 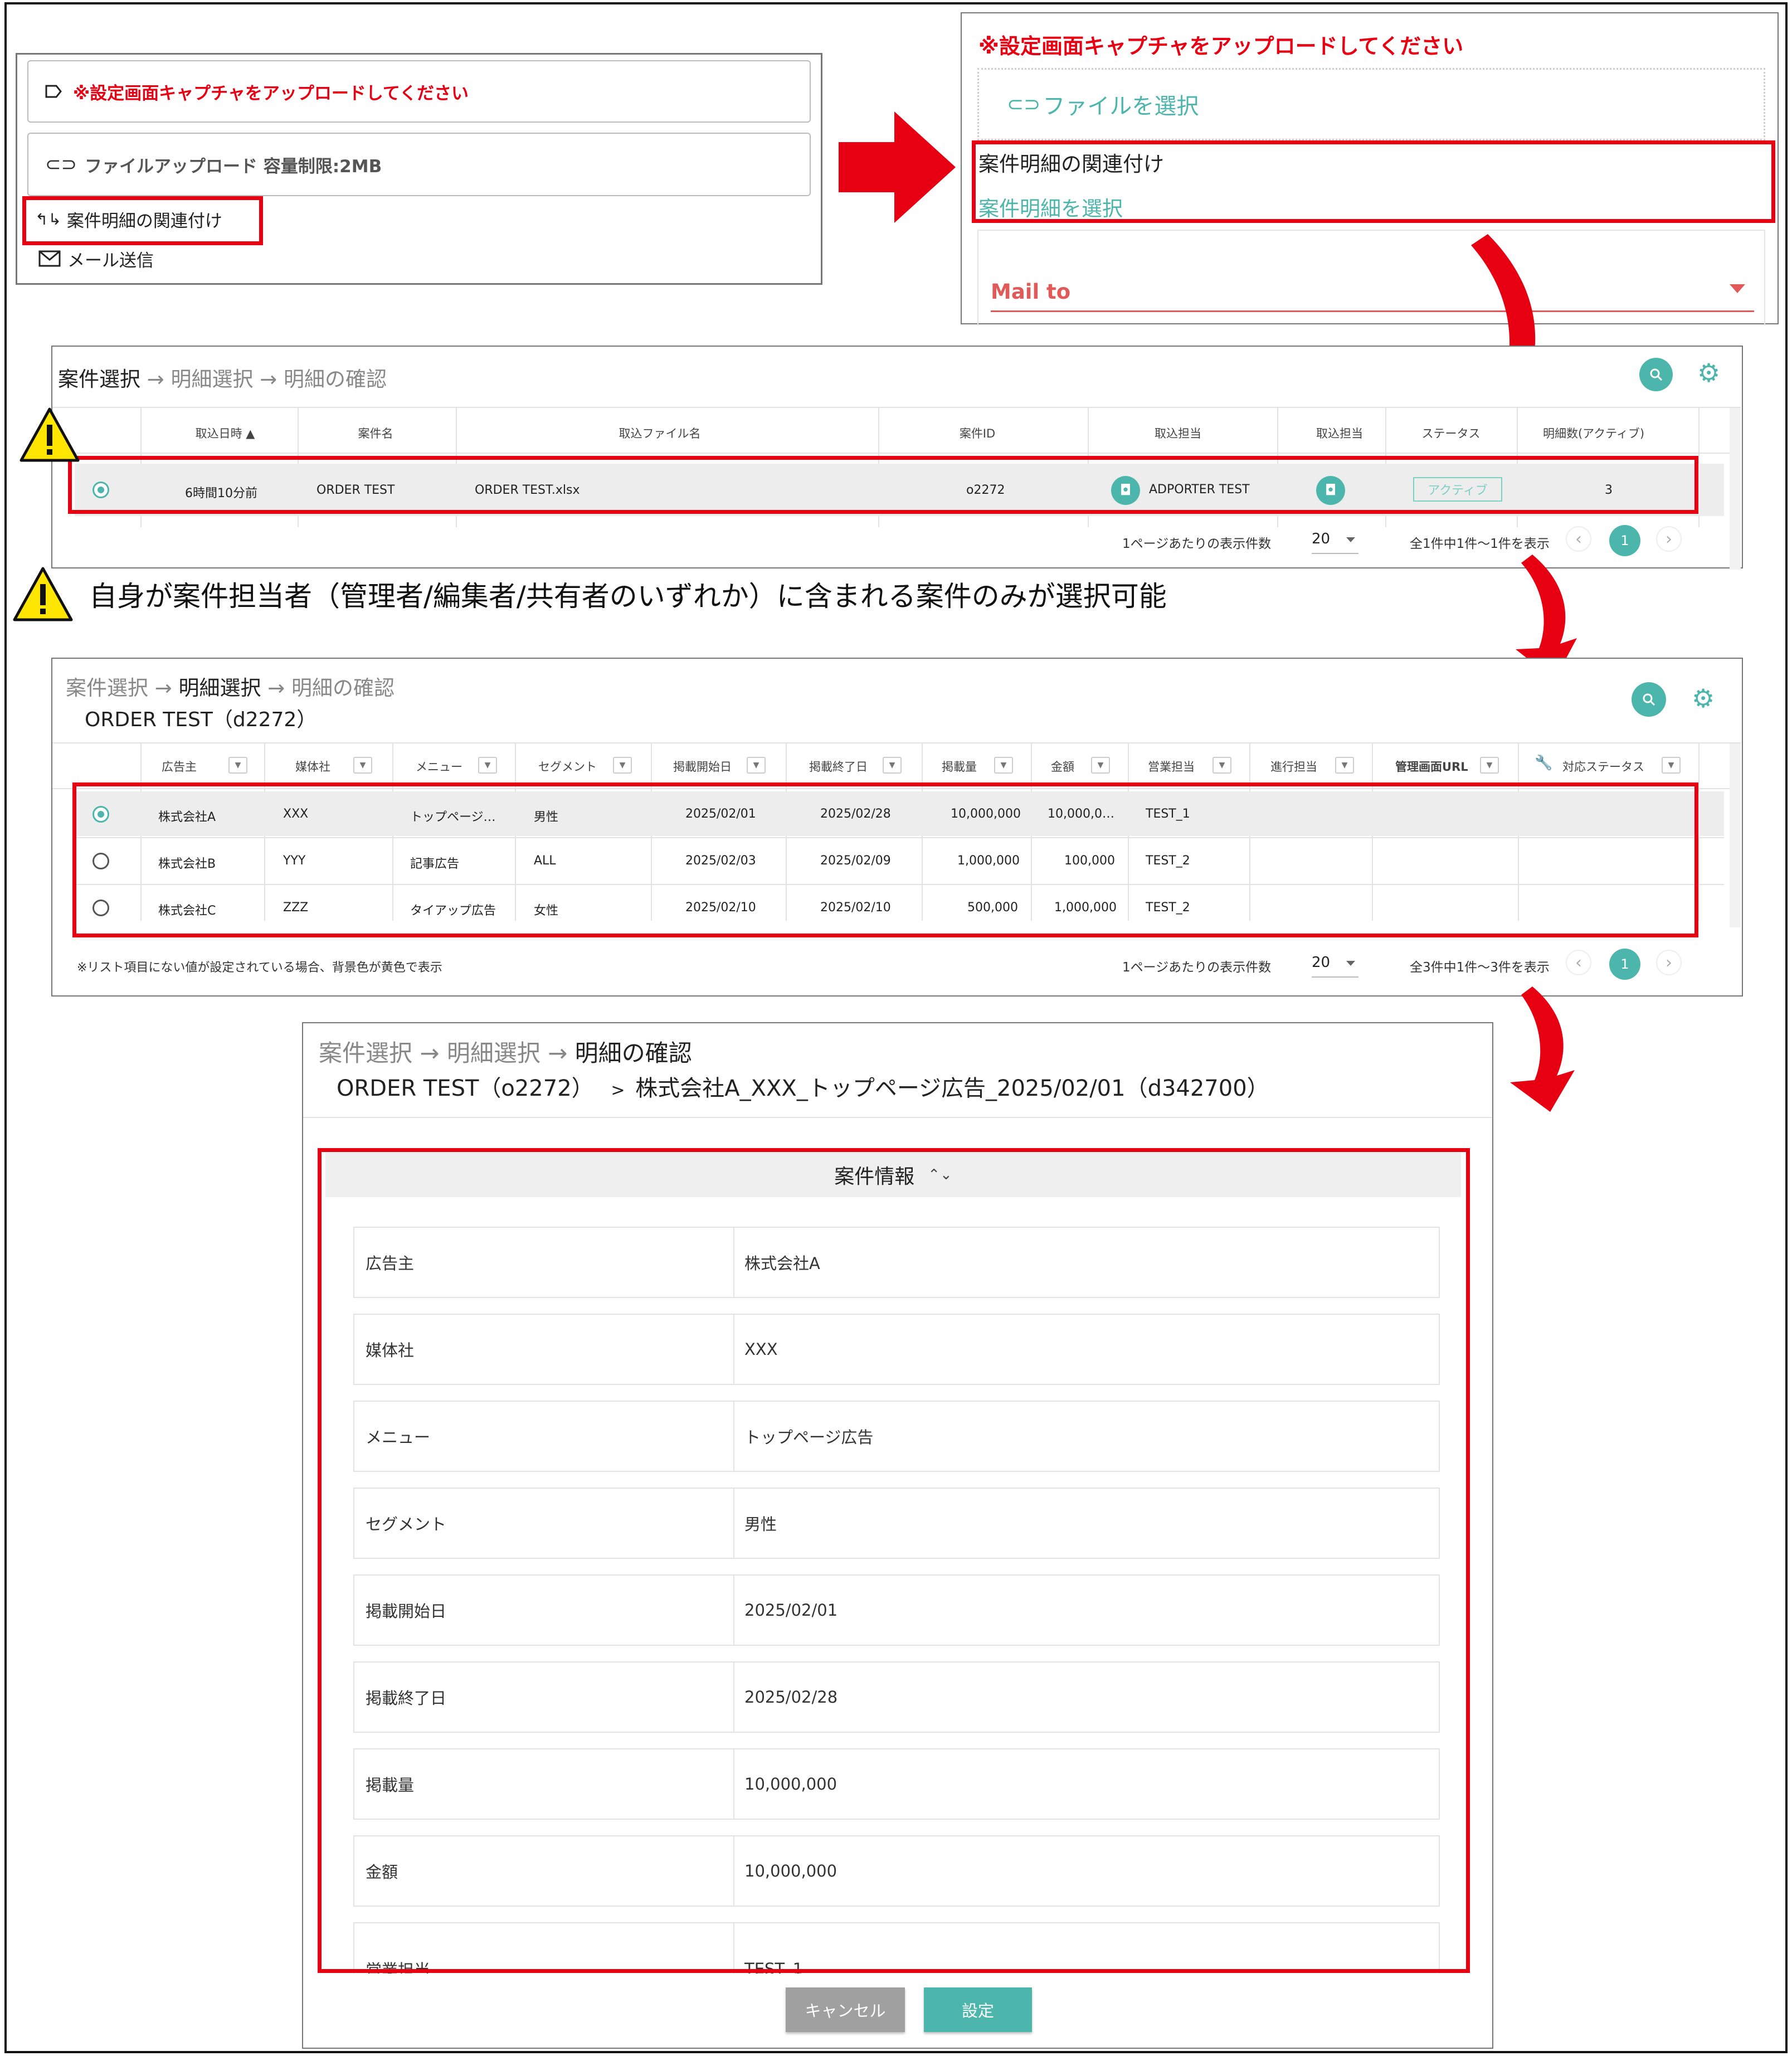 What do you see at coordinates (1371, 104) in the screenshot?
I see `file-select-dropzone: ⊂⊃ ファイルを選択` at bounding box center [1371, 104].